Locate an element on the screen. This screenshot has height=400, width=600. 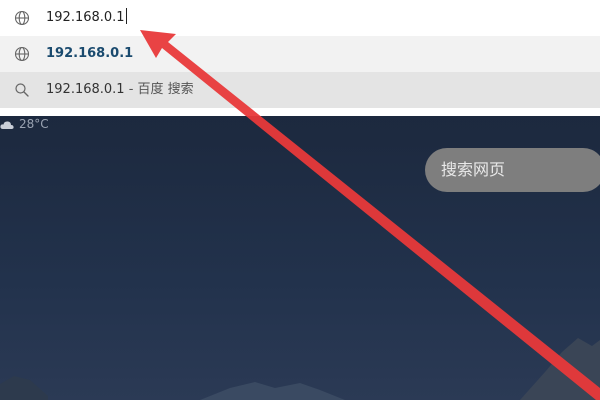
newtab-search-box: 搜索网页 is located at coordinates (512, 170).